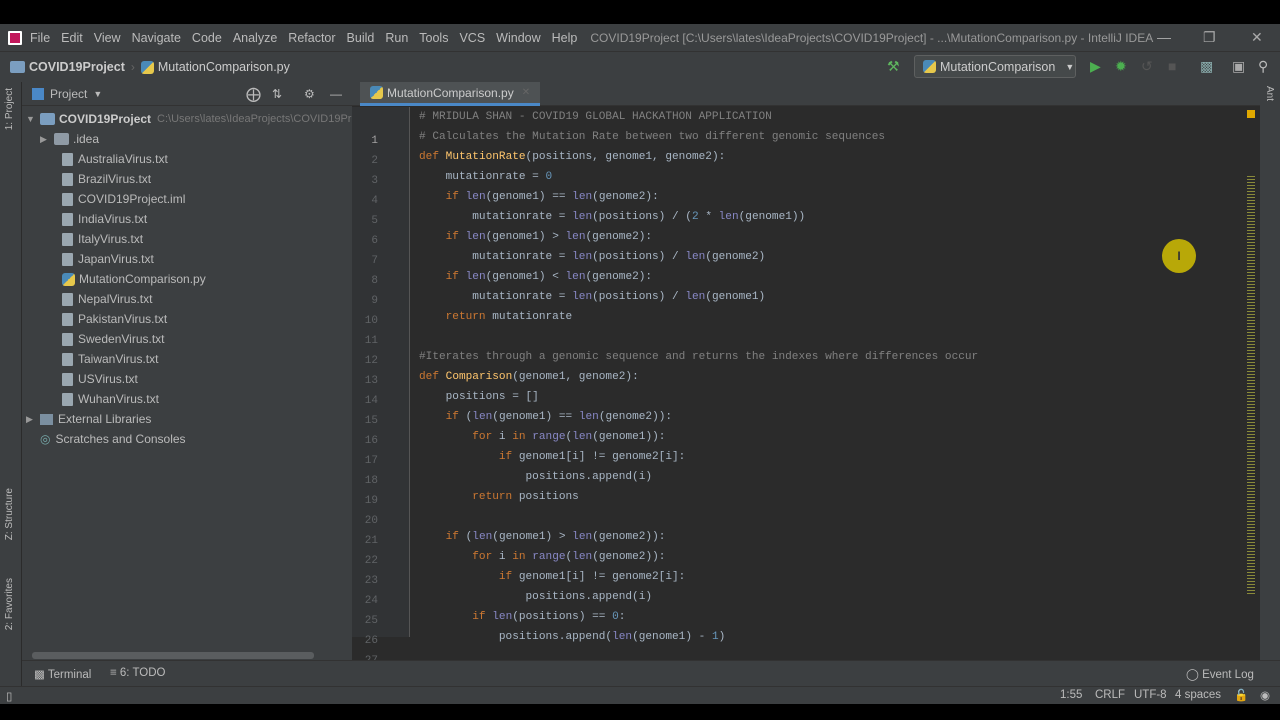  I want to click on menu-view: View, so click(107, 38).